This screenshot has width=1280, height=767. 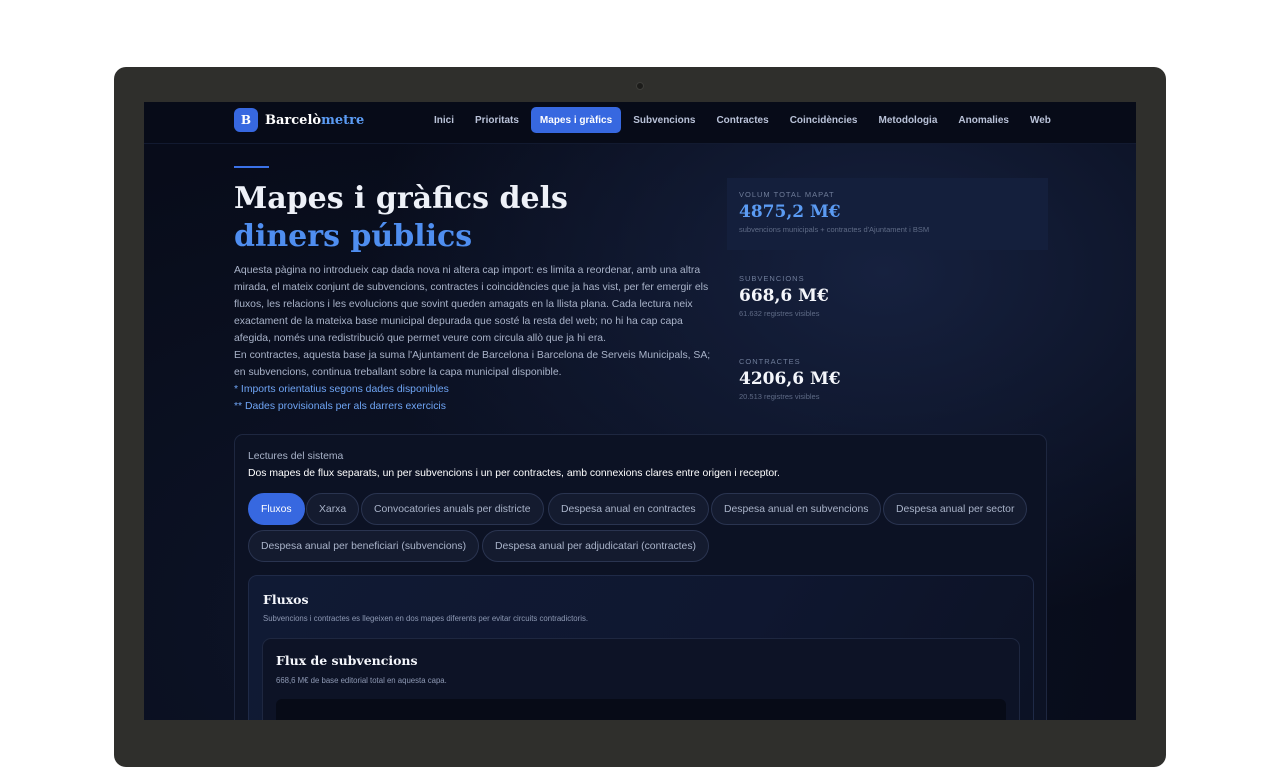 I want to click on tab-convocatories-districte: Convocatories anuals per districte, so click(x=452, y=509).